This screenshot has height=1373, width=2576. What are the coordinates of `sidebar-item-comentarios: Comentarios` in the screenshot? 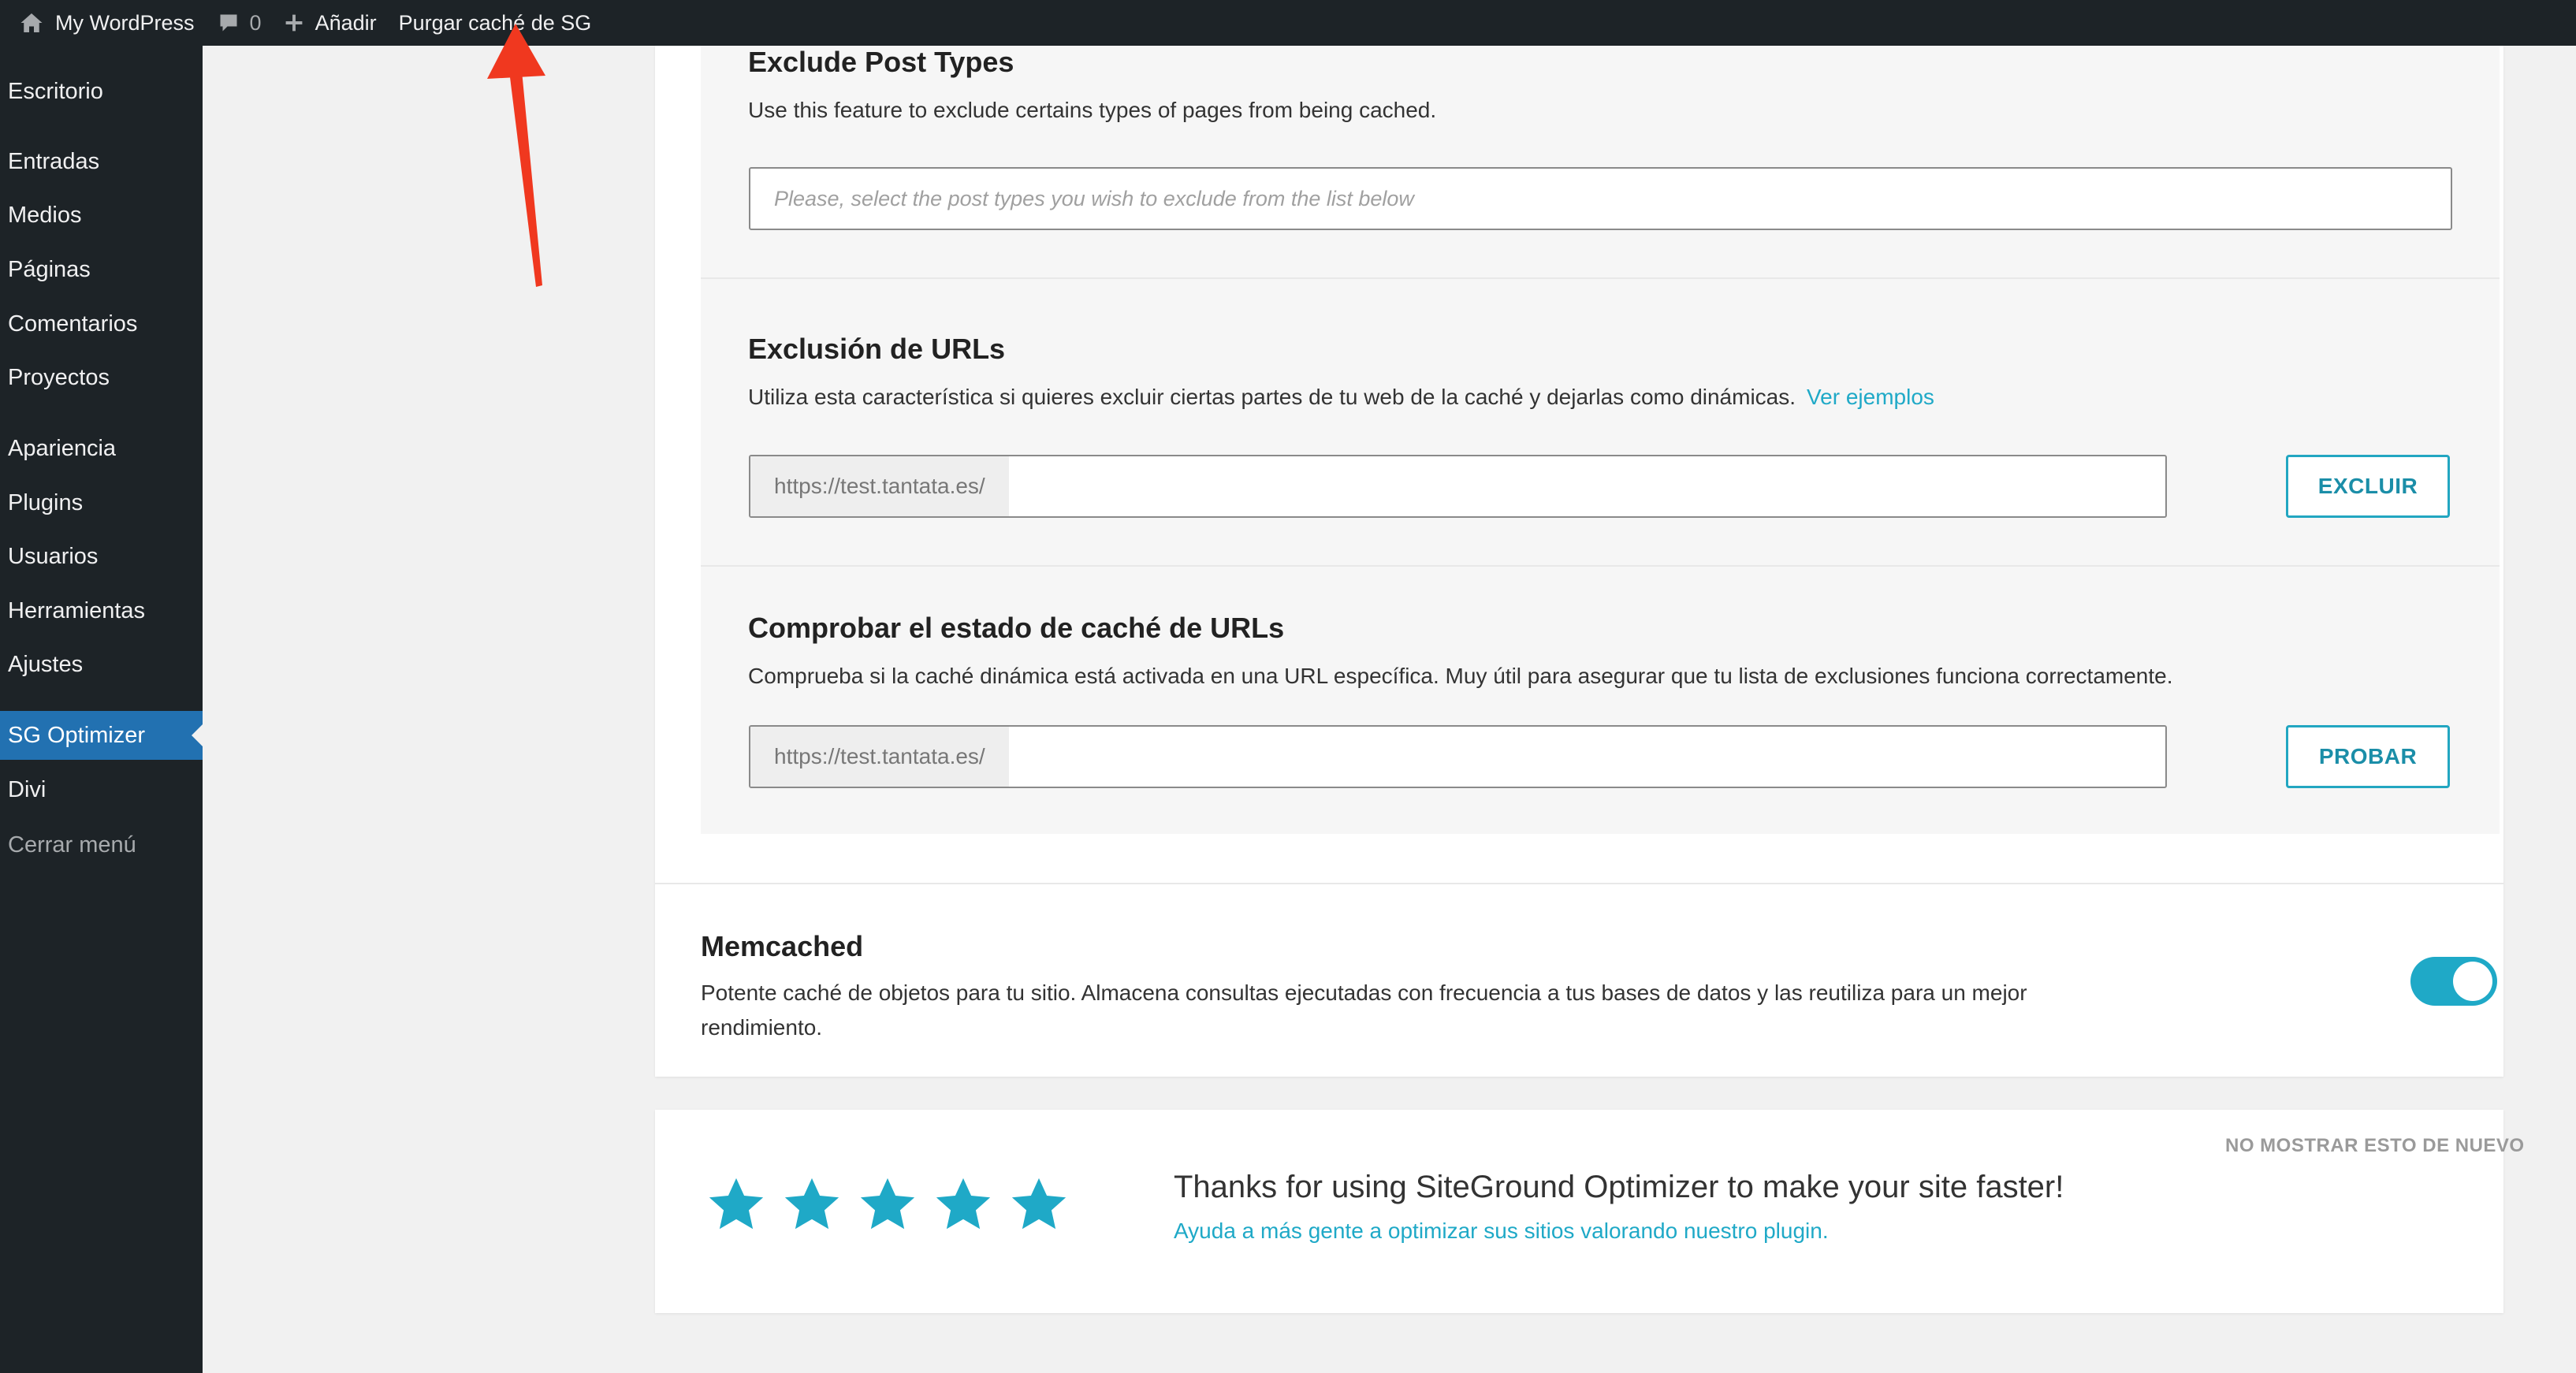 It's located at (101, 324).